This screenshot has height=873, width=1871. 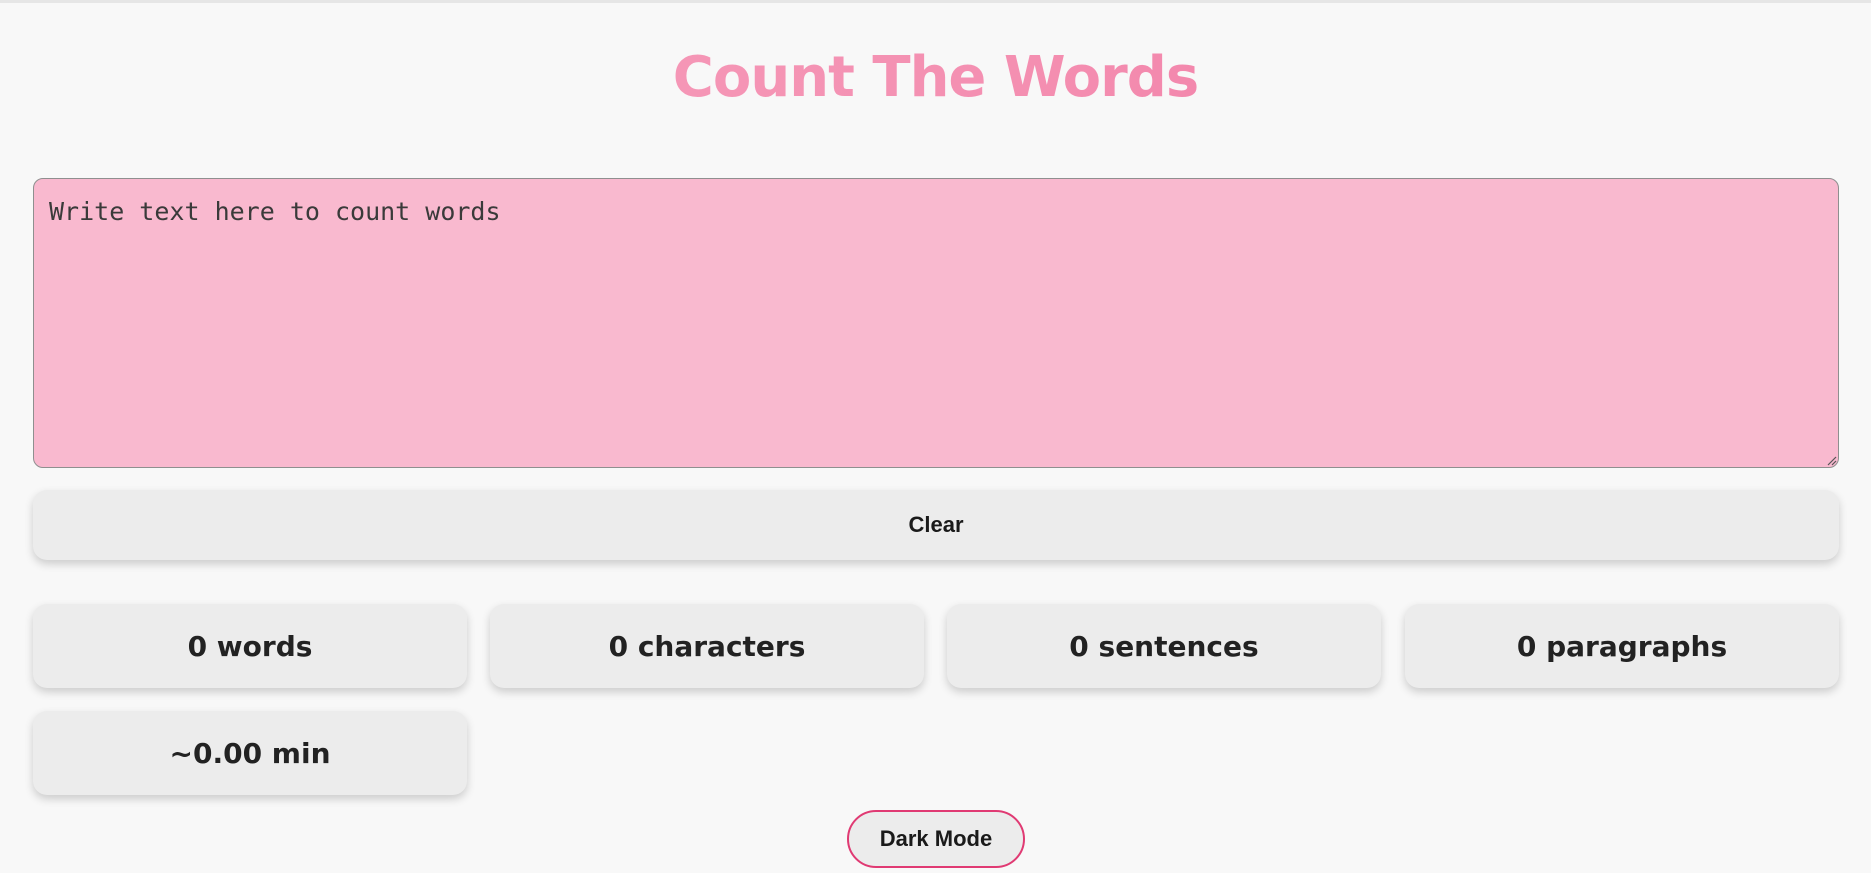 What do you see at coordinates (936, 525) in the screenshot?
I see `clear-button: Clear` at bounding box center [936, 525].